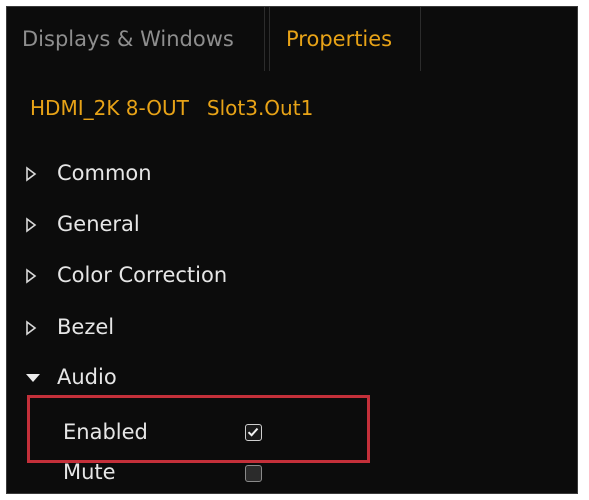  I want to click on group-common: Common, so click(292, 175).